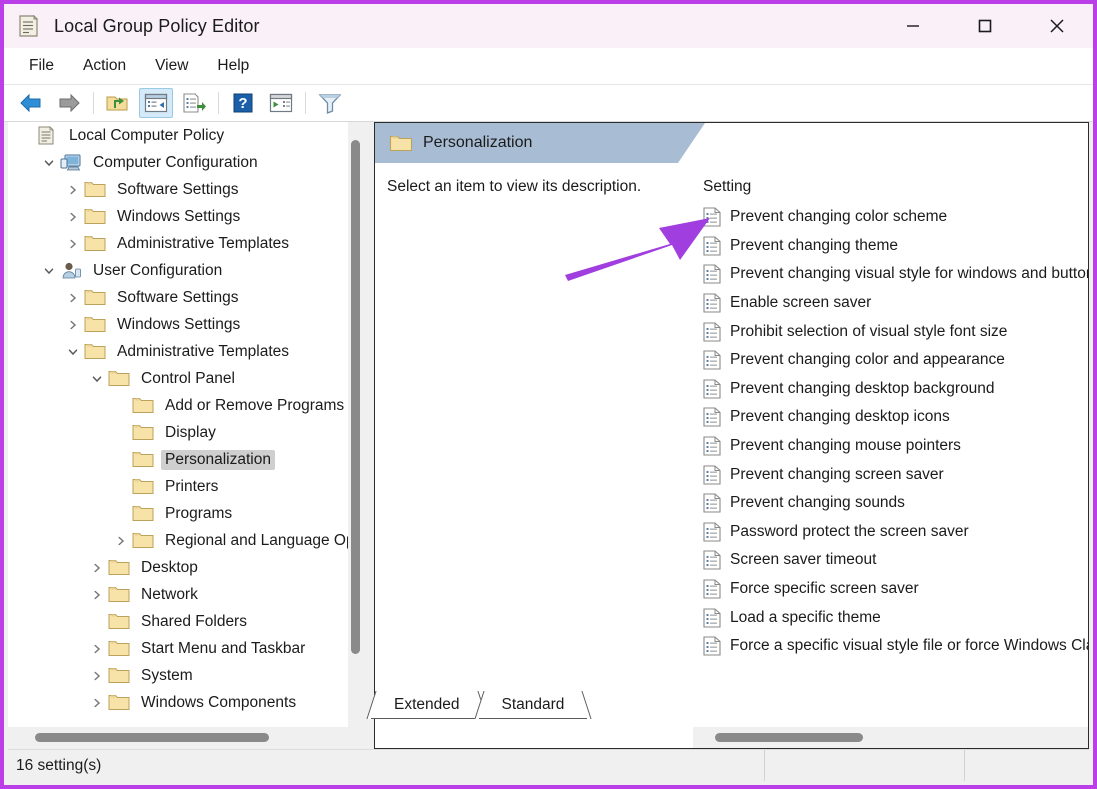 The width and height of the screenshot is (1097, 789). What do you see at coordinates (890, 446) in the screenshot?
I see `settings-list-item: Prevent changing mouse pointers` at bounding box center [890, 446].